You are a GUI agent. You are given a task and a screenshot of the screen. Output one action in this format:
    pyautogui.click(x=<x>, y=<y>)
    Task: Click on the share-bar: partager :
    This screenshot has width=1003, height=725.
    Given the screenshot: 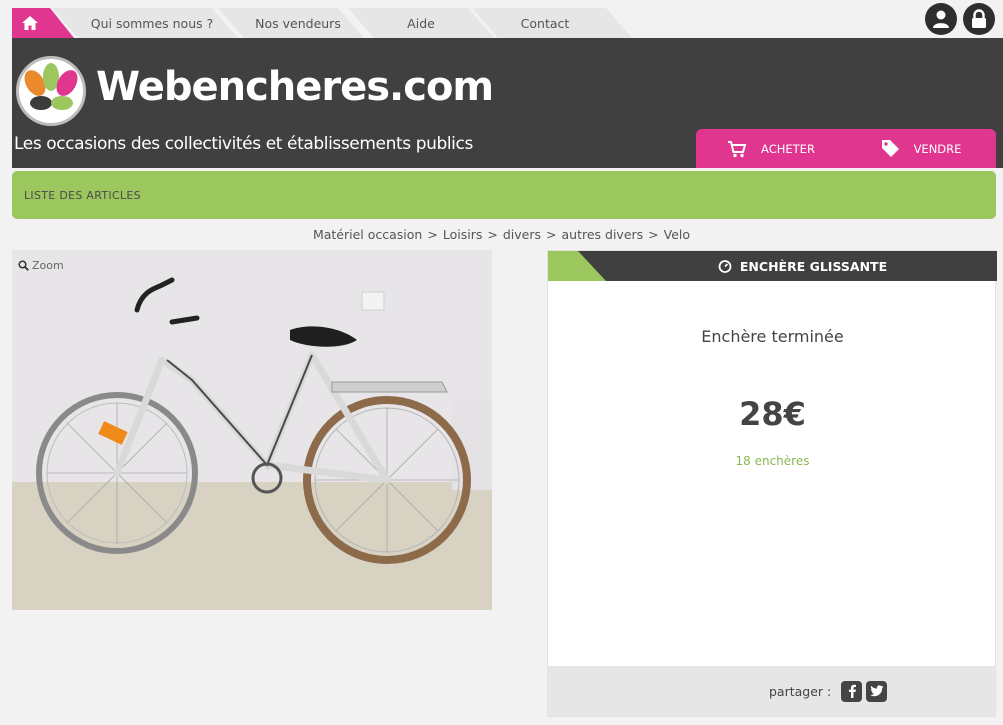 What is the action you would take?
    pyautogui.click(x=771, y=691)
    